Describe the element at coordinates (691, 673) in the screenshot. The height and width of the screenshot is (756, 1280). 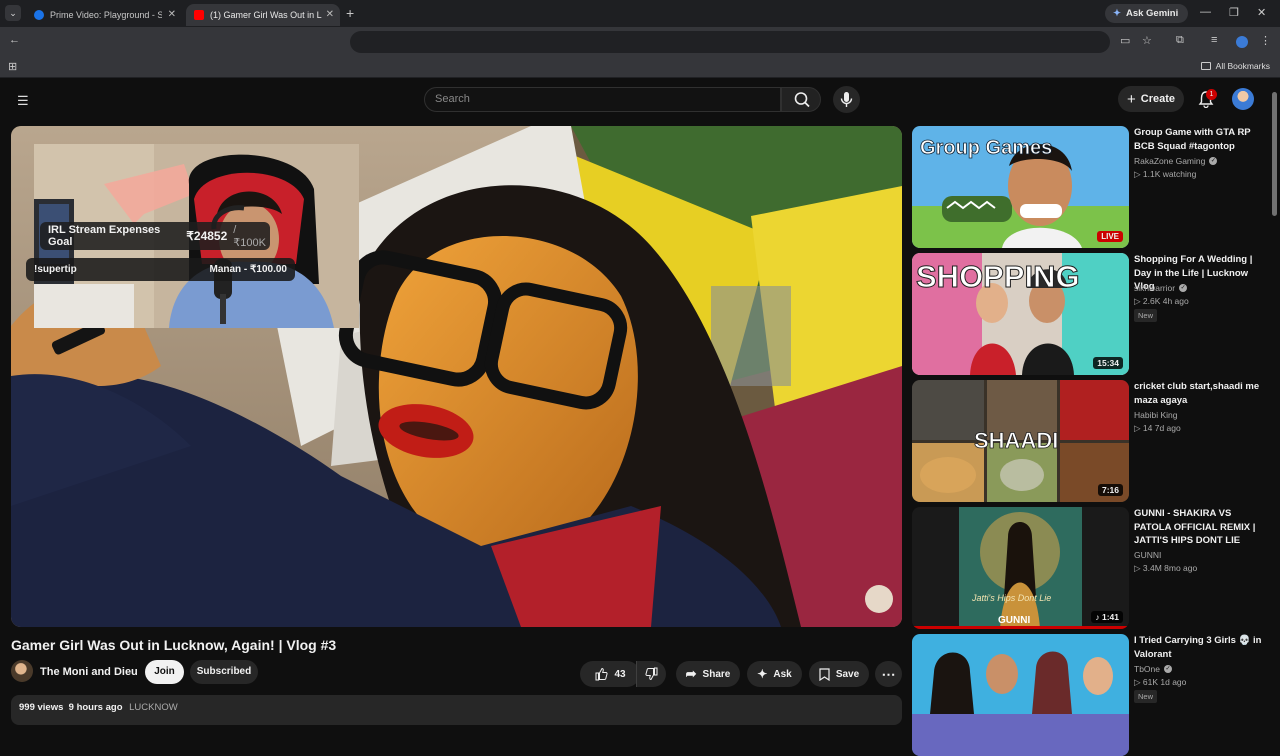
I see `share-arrow-icon: ➦` at that location.